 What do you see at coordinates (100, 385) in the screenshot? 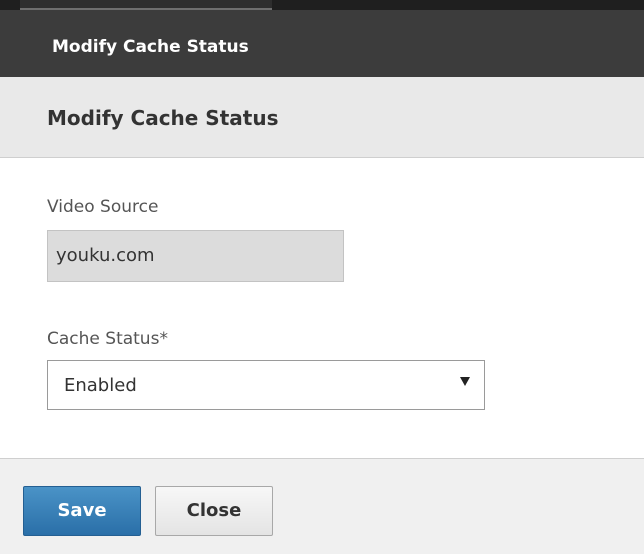
I see `cache-status-selected-value: Enabled` at bounding box center [100, 385].